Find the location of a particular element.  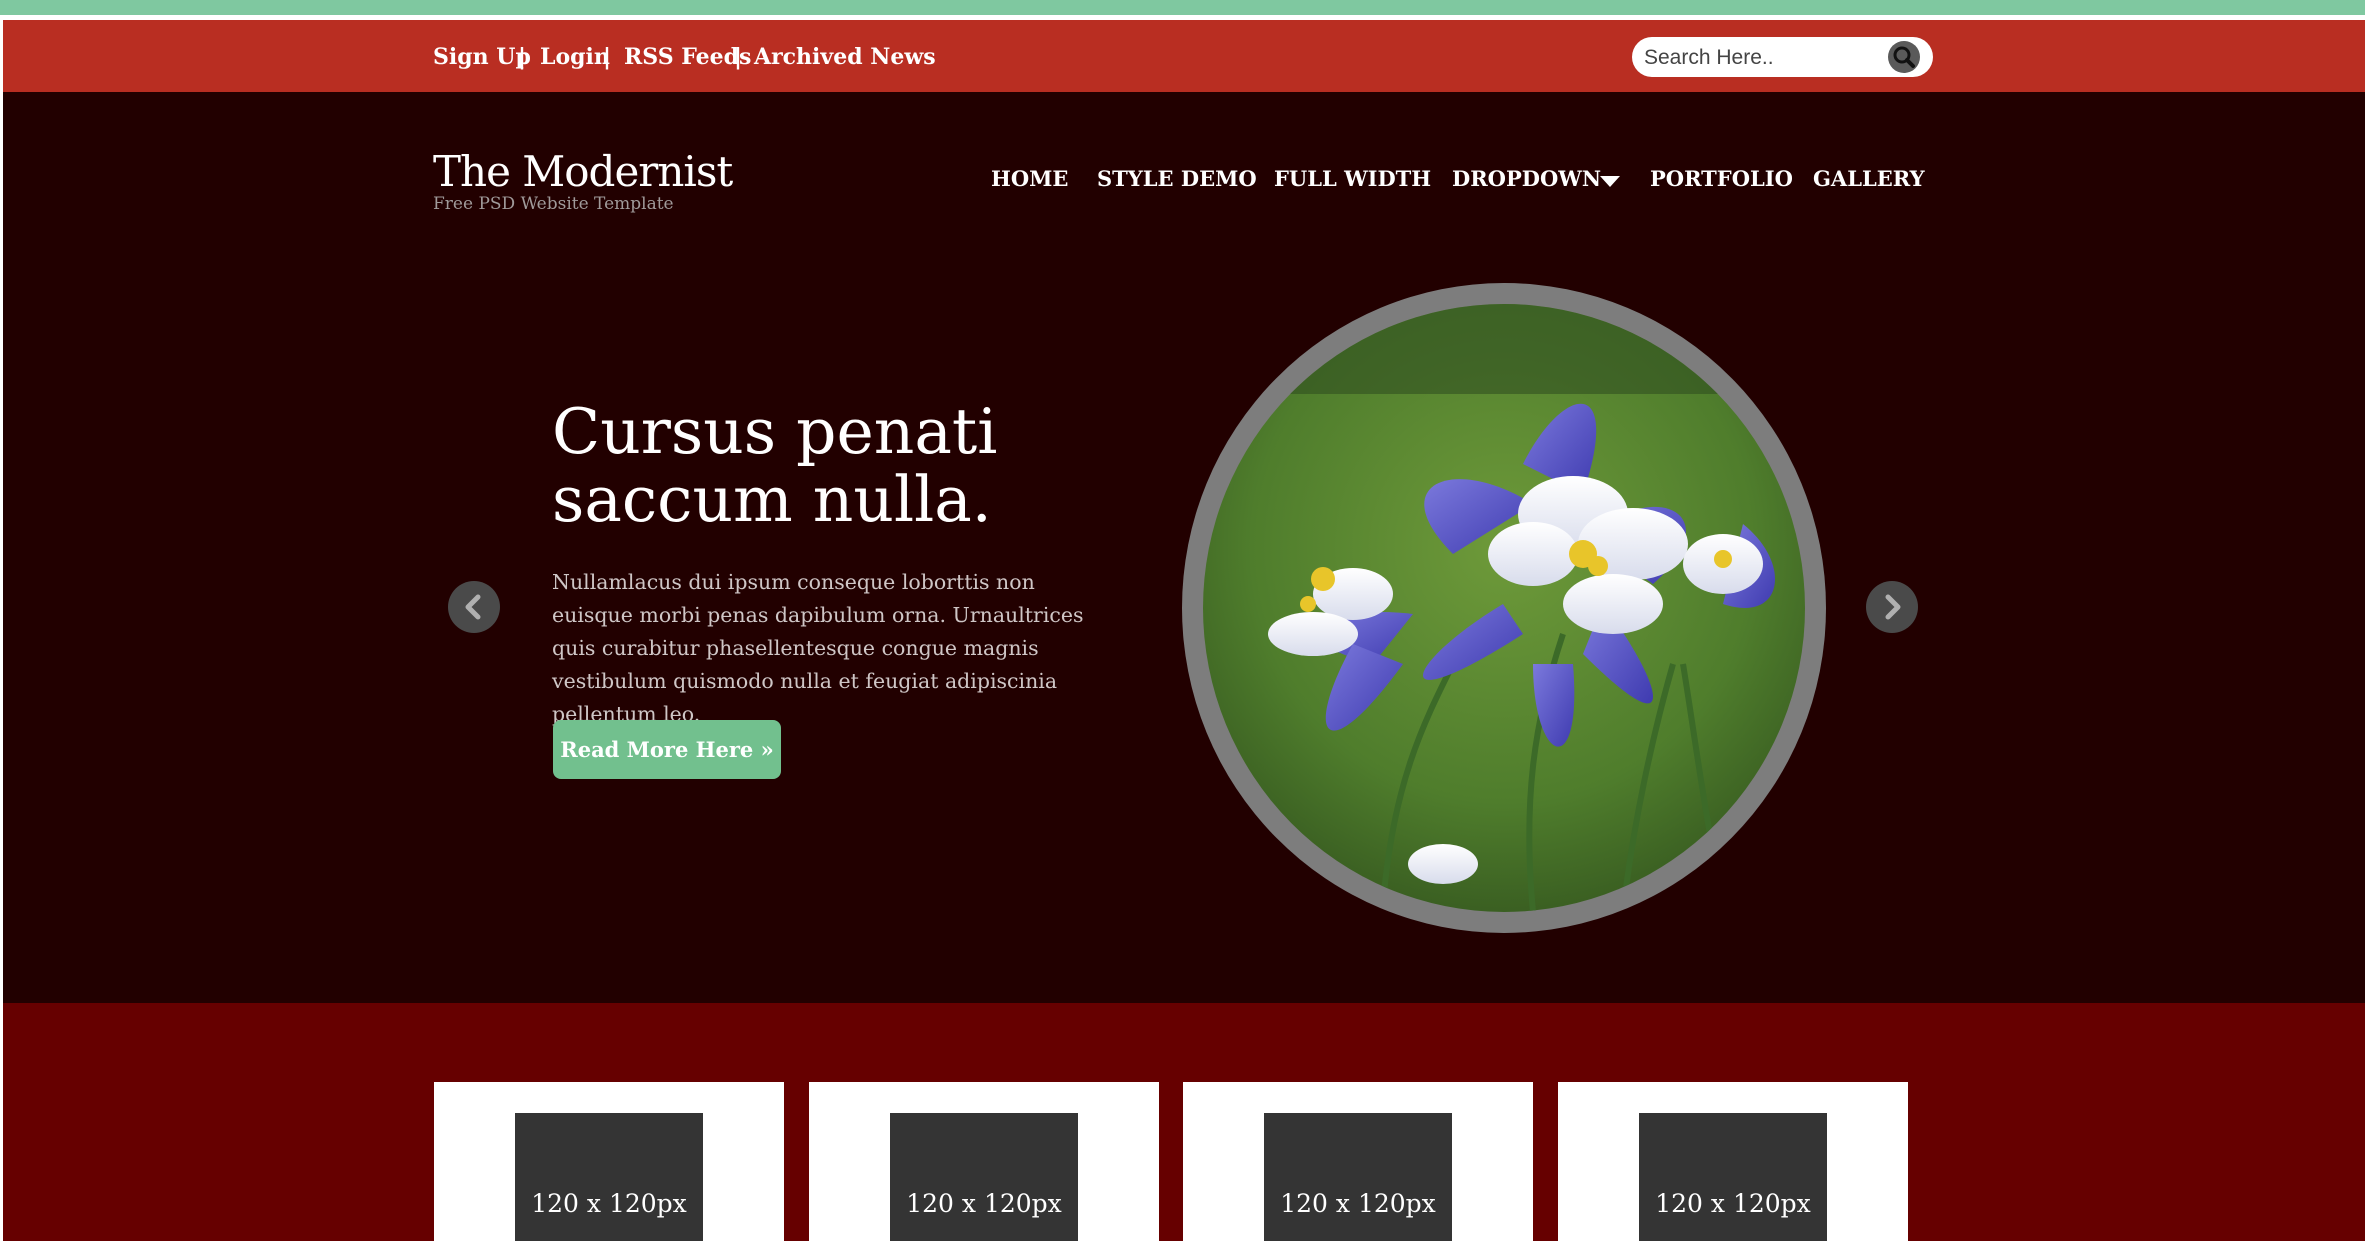

chevron-left-icon is located at coordinates (473, 607).